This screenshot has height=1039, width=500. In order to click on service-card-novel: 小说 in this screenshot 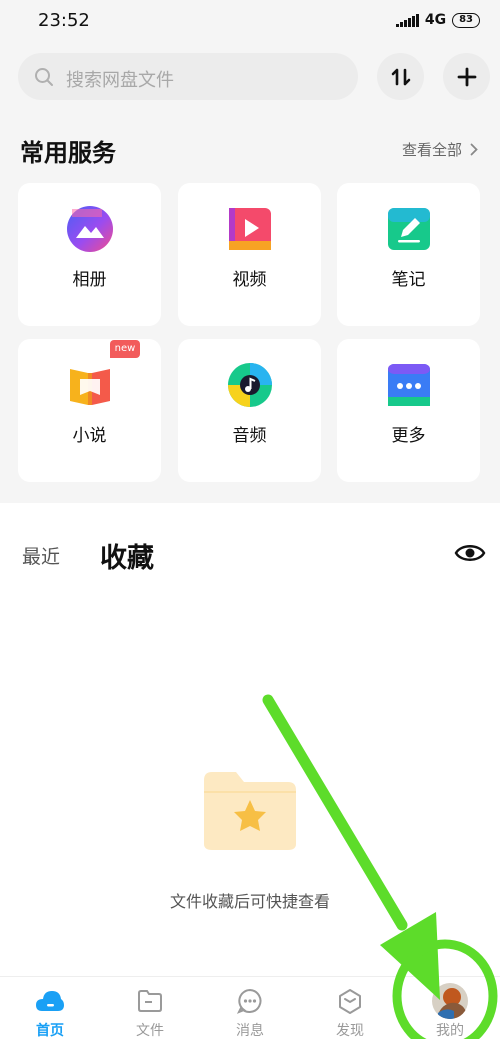, I will do `click(89, 410)`.